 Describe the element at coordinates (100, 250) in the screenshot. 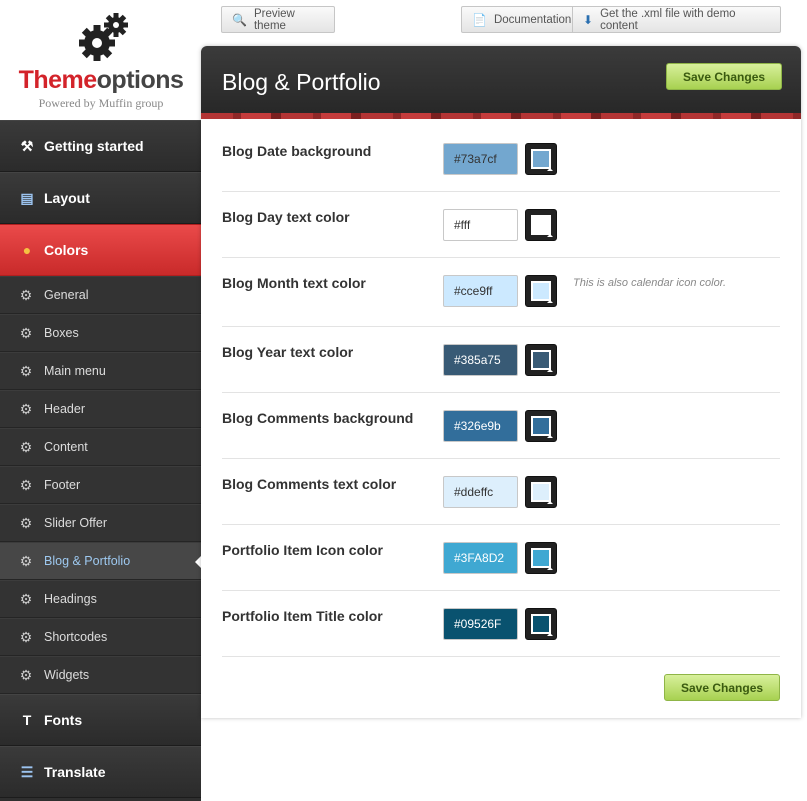

I see `sidebar-item-colors: ● Colors` at that location.